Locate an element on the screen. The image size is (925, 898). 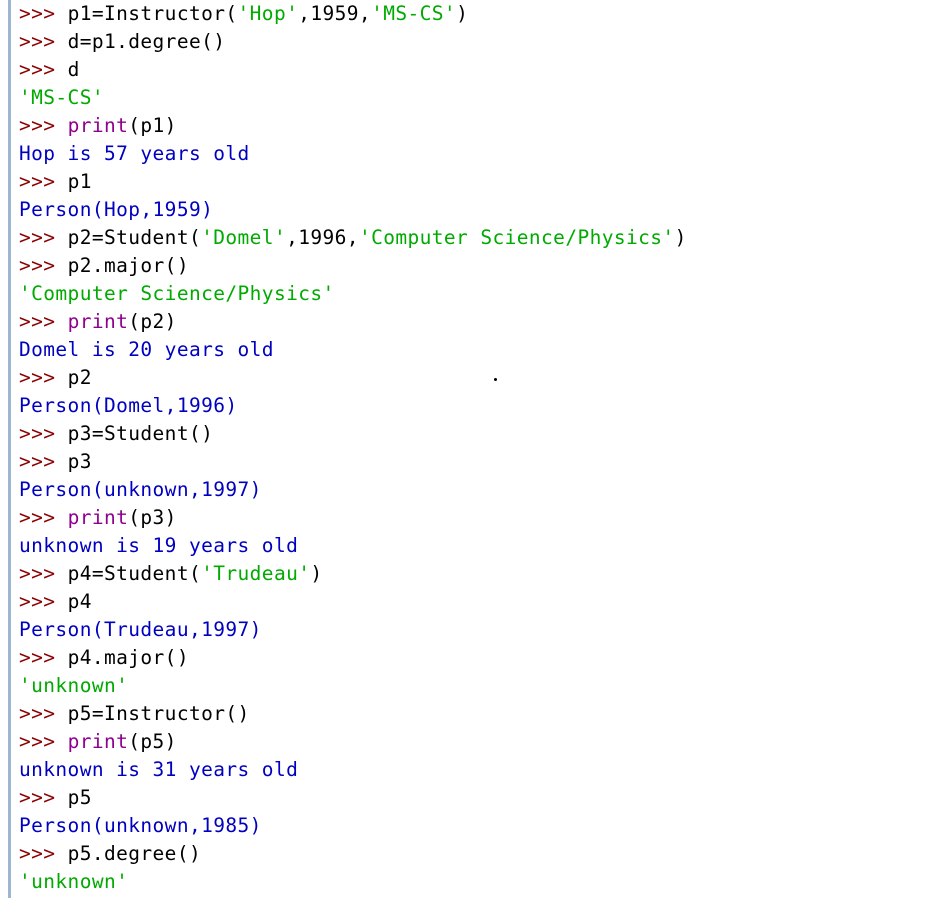
shell-input-line: >>> p5=Instructor() is located at coordinates (472, 714).